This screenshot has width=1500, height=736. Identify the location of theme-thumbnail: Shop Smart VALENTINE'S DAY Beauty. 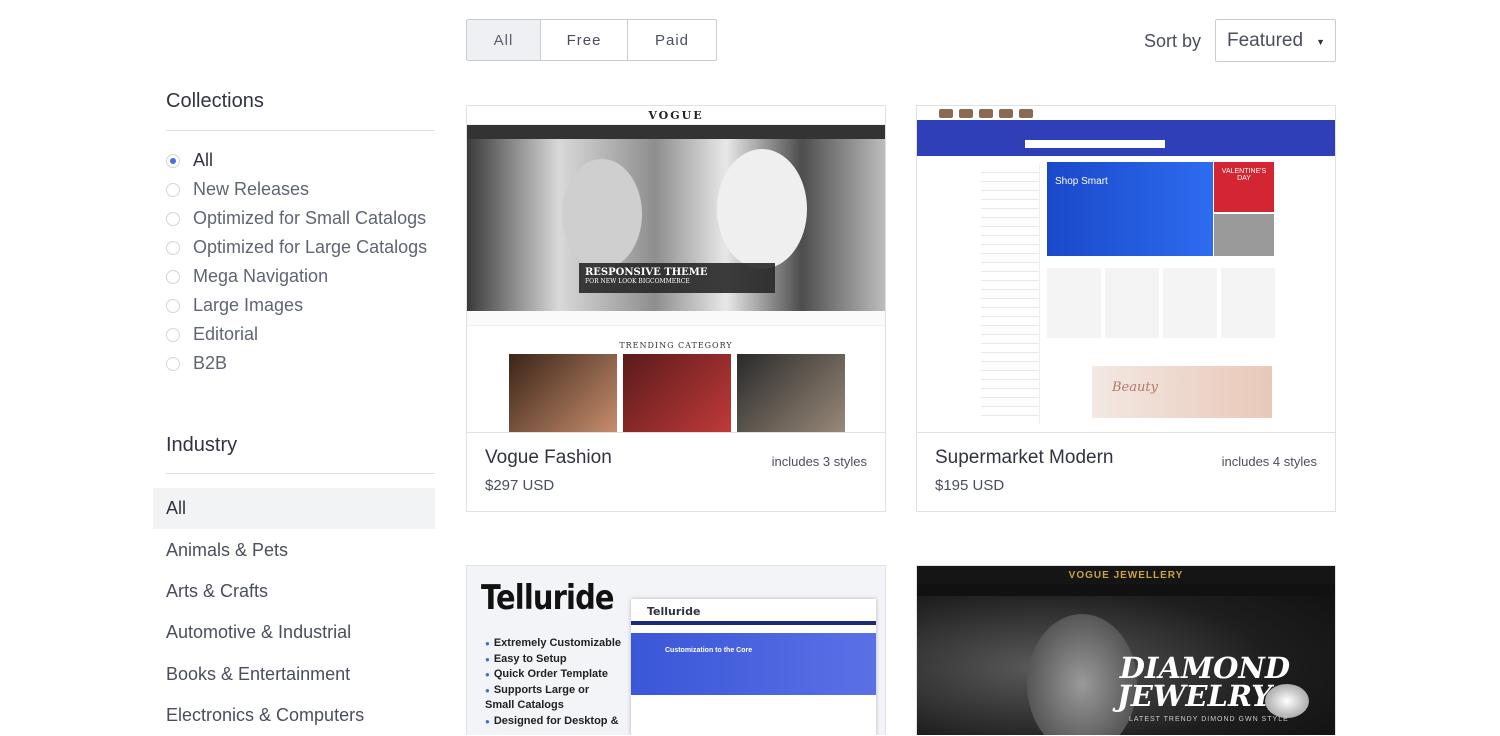
(1126, 269).